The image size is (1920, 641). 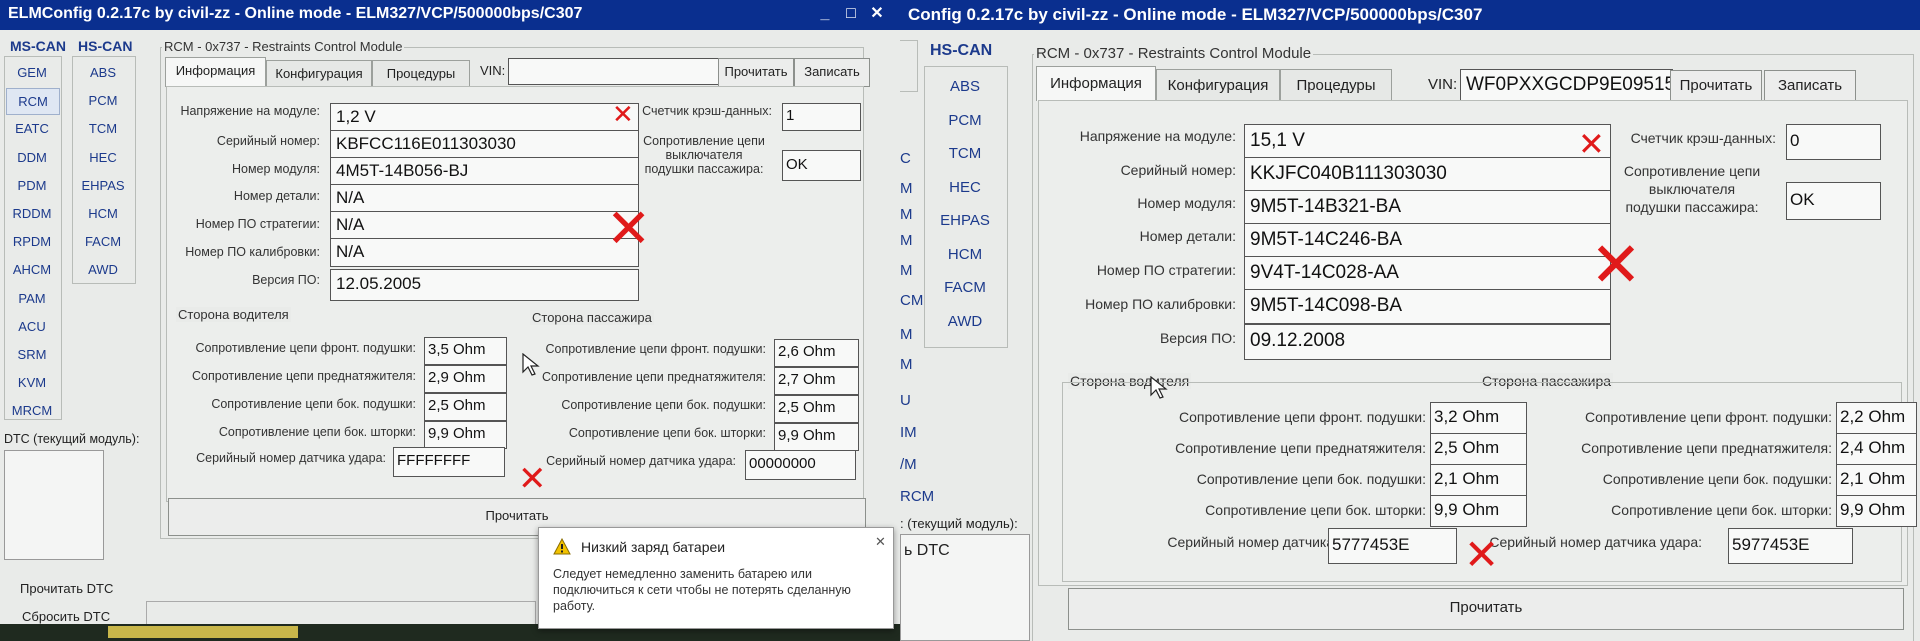 What do you see at coordinates (276, 196) in the screenshot?
I see `part-number-label: Номер детали:` at bounding box center [276, 196].